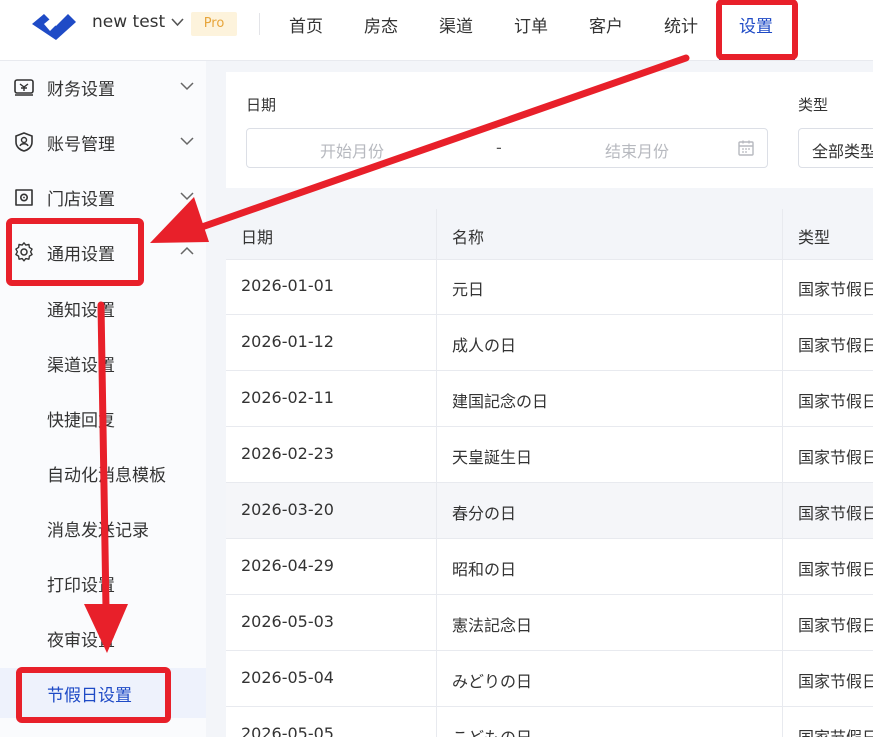 This screenshot has height=737, width=873. I want to click on sidebar-item-general: 通用设置, so click(103, 253).